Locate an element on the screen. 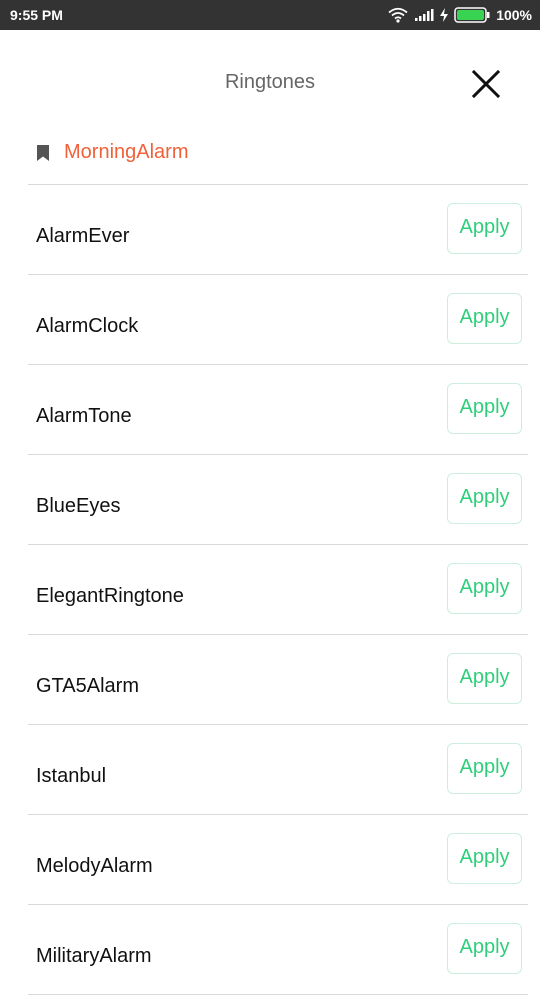 The height and width of the screenshot is (995, 540). status-bar: 9:55 PM 100% is located at coordinates (270, 15).